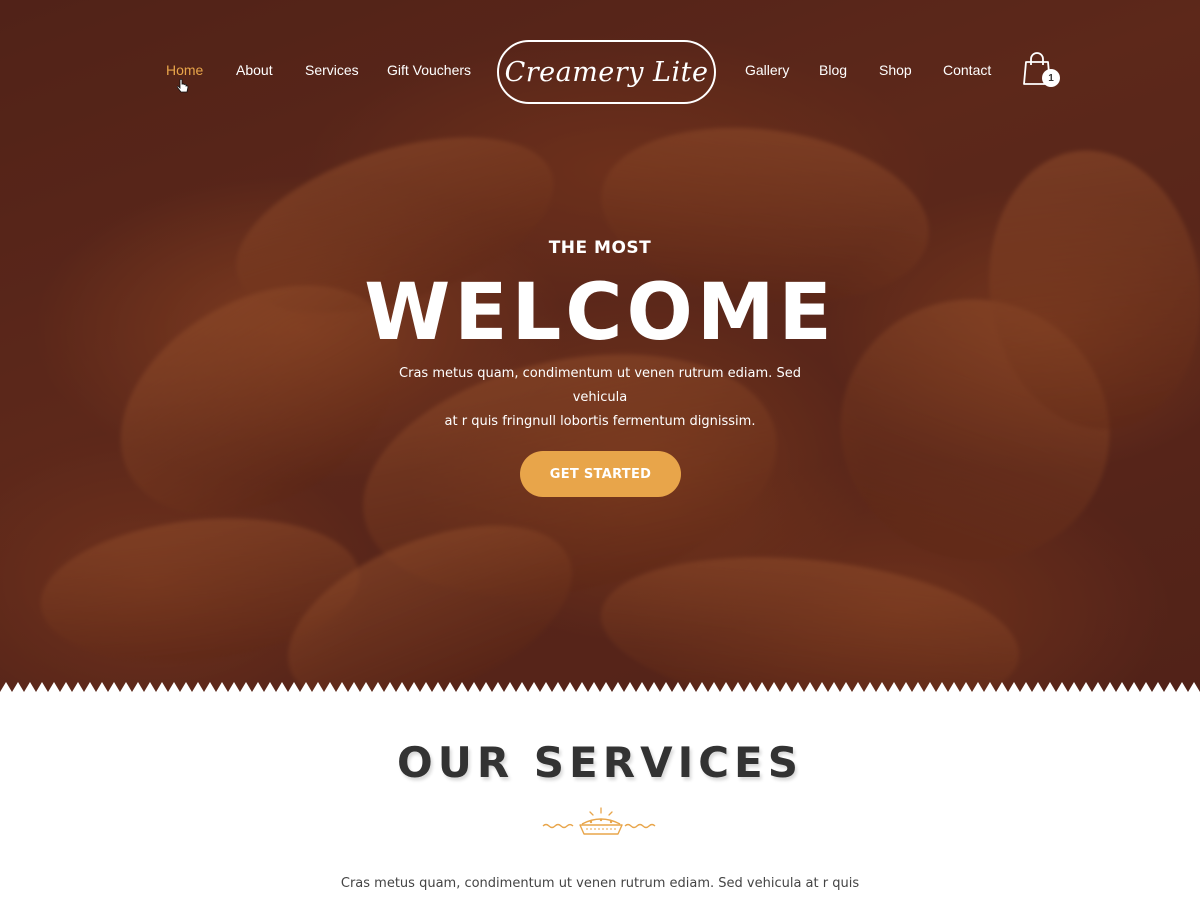 This screenshot has height=900, width=1200. What do you see at coordinates (1051, 78) in the screenshot?
I see `cart-count-badge: 1` at bounding box center [1051, 78].